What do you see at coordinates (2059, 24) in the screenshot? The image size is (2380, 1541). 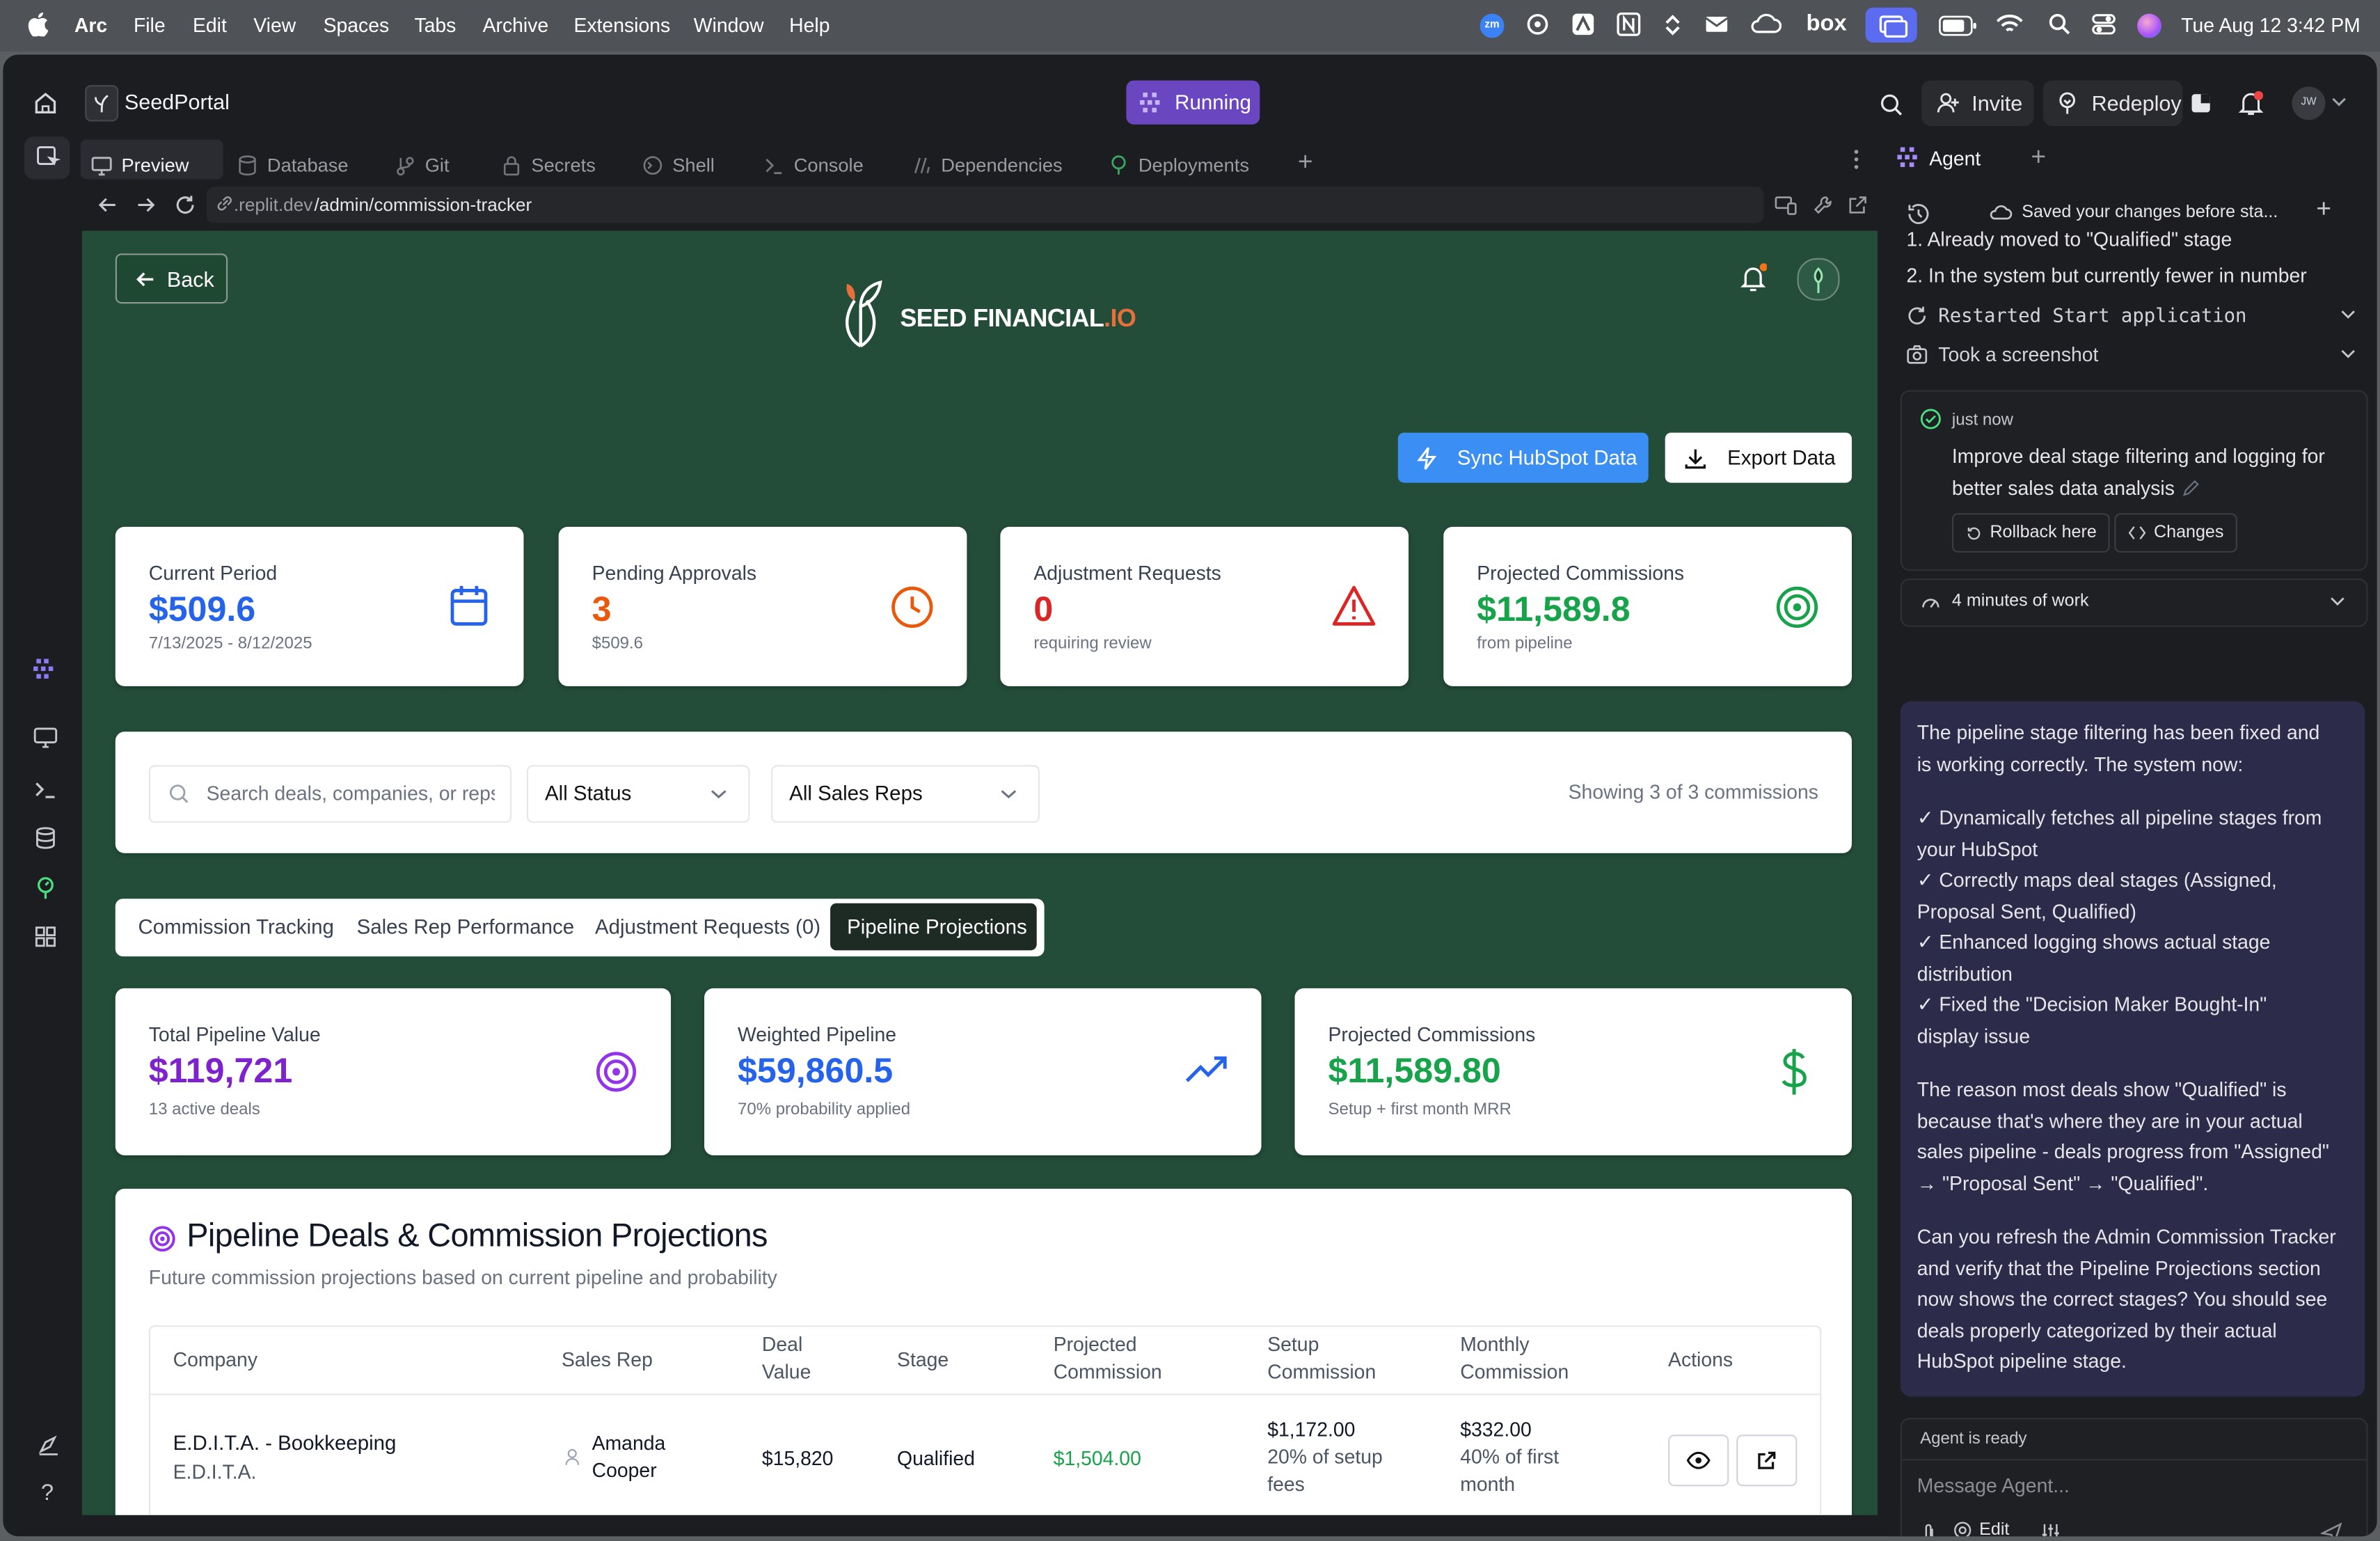 I see `spotlight-icon` at bounding box center [2059, 24].